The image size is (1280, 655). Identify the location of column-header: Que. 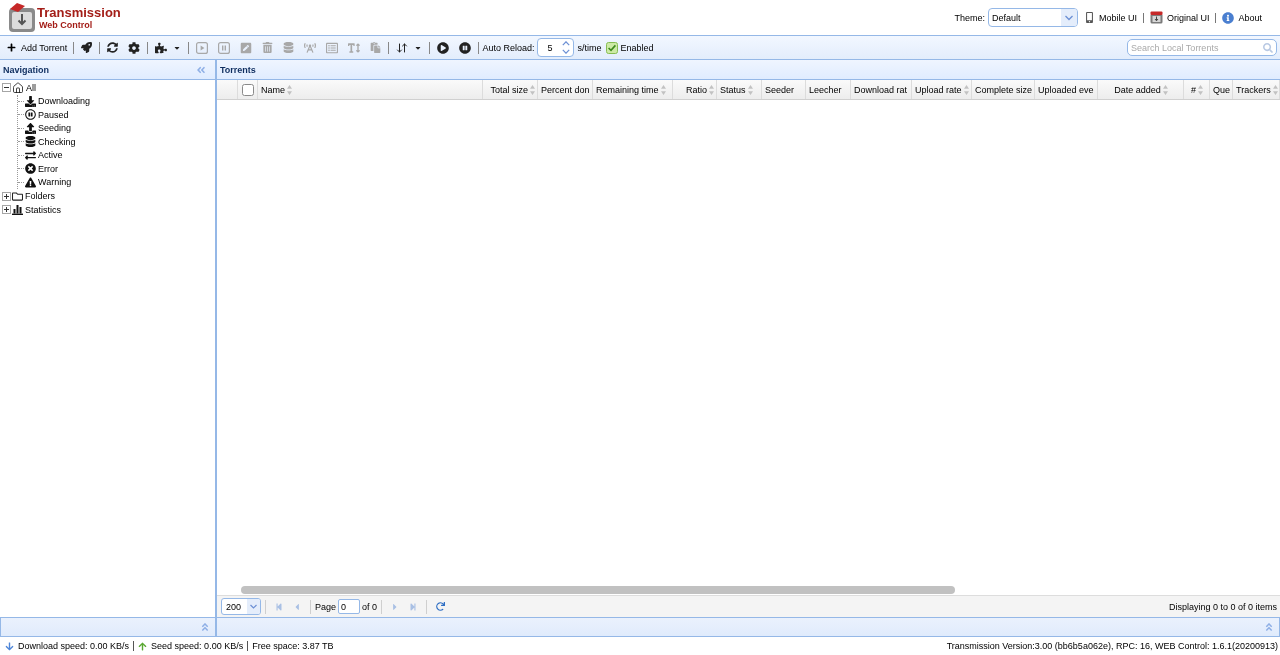
(1221, 89).